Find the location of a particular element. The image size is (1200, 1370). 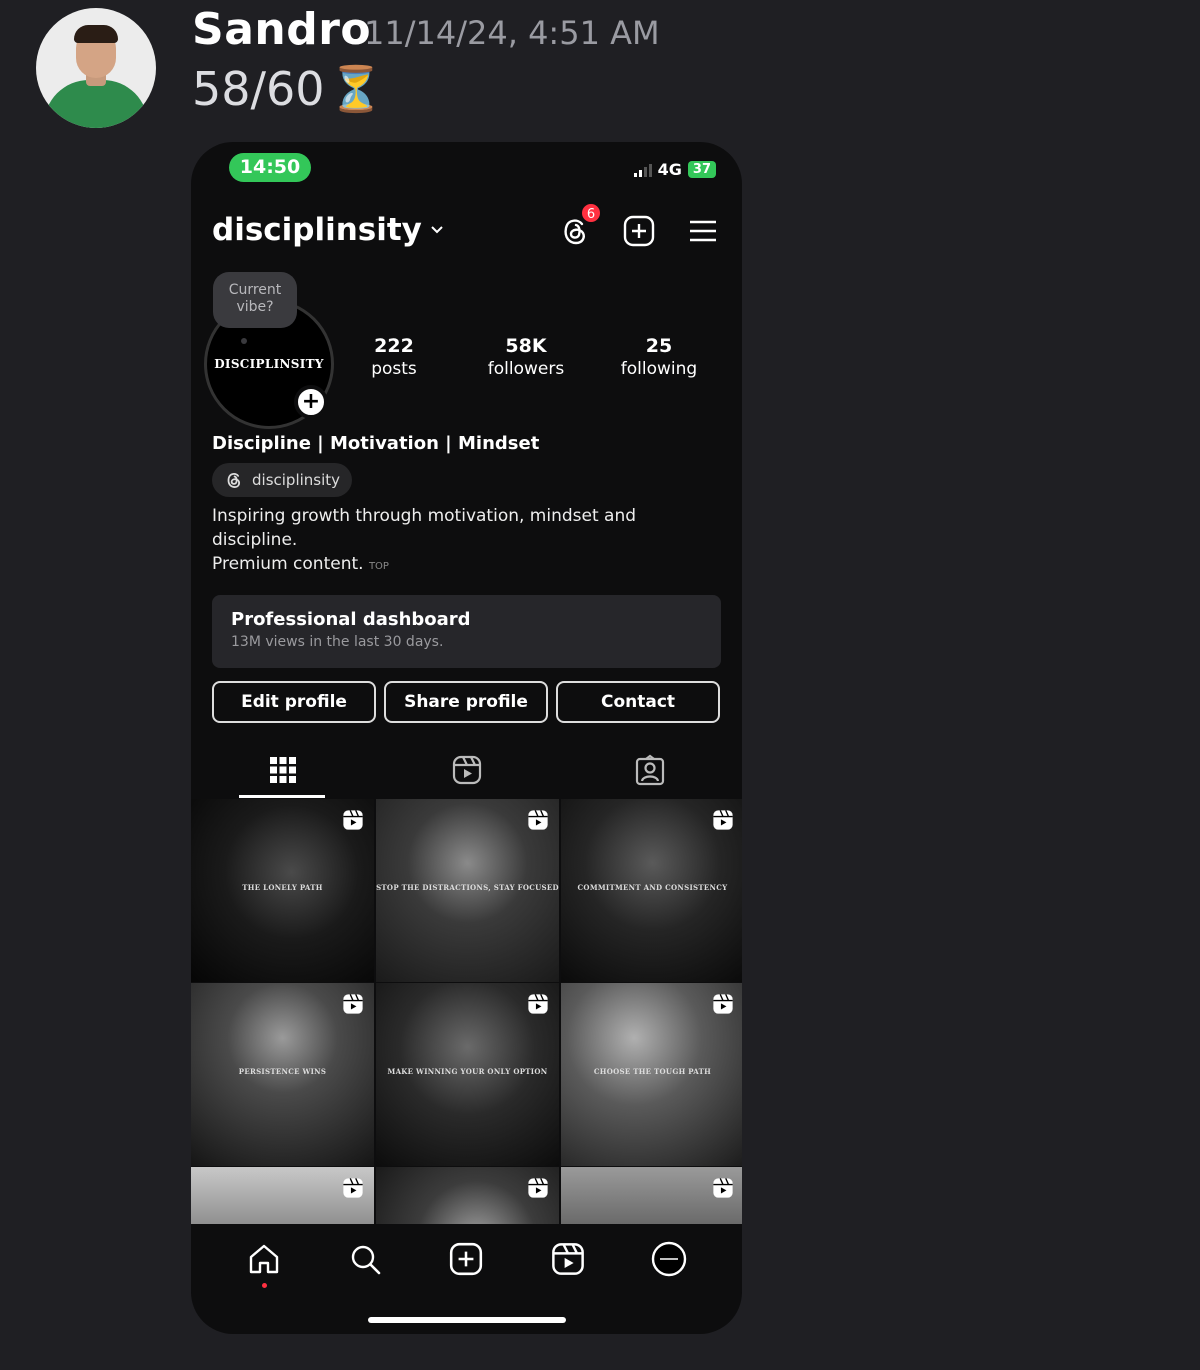

bottom-navigation is located at coordinates (466, 1259).